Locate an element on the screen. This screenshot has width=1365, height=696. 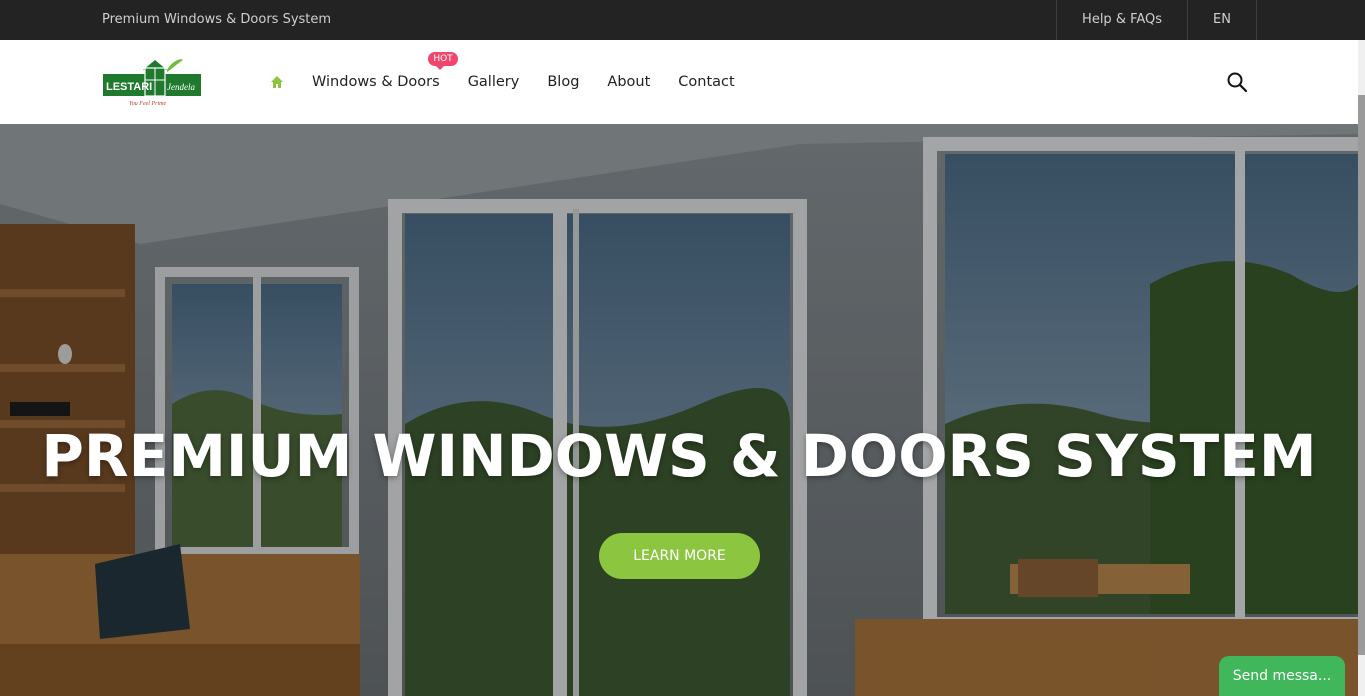
help-faqs-link: Help & FAQs is located at coordinates (1121, 20).